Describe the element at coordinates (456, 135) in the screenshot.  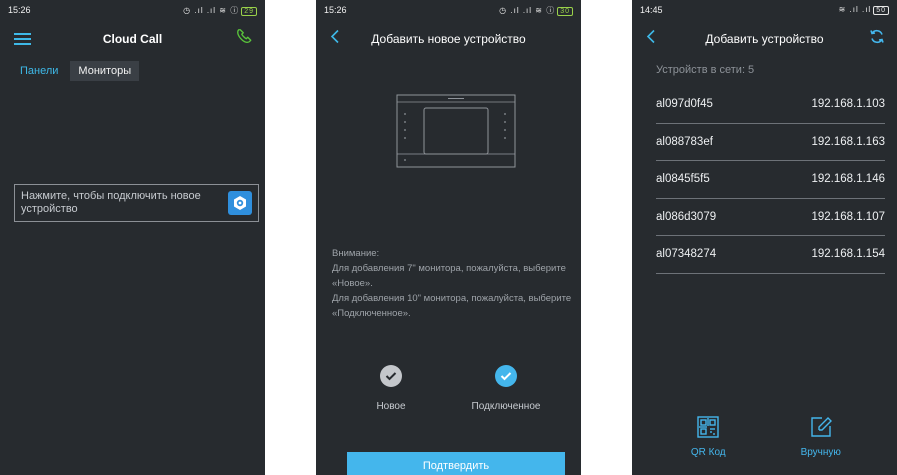
I see `monitor-illustration` at that location.